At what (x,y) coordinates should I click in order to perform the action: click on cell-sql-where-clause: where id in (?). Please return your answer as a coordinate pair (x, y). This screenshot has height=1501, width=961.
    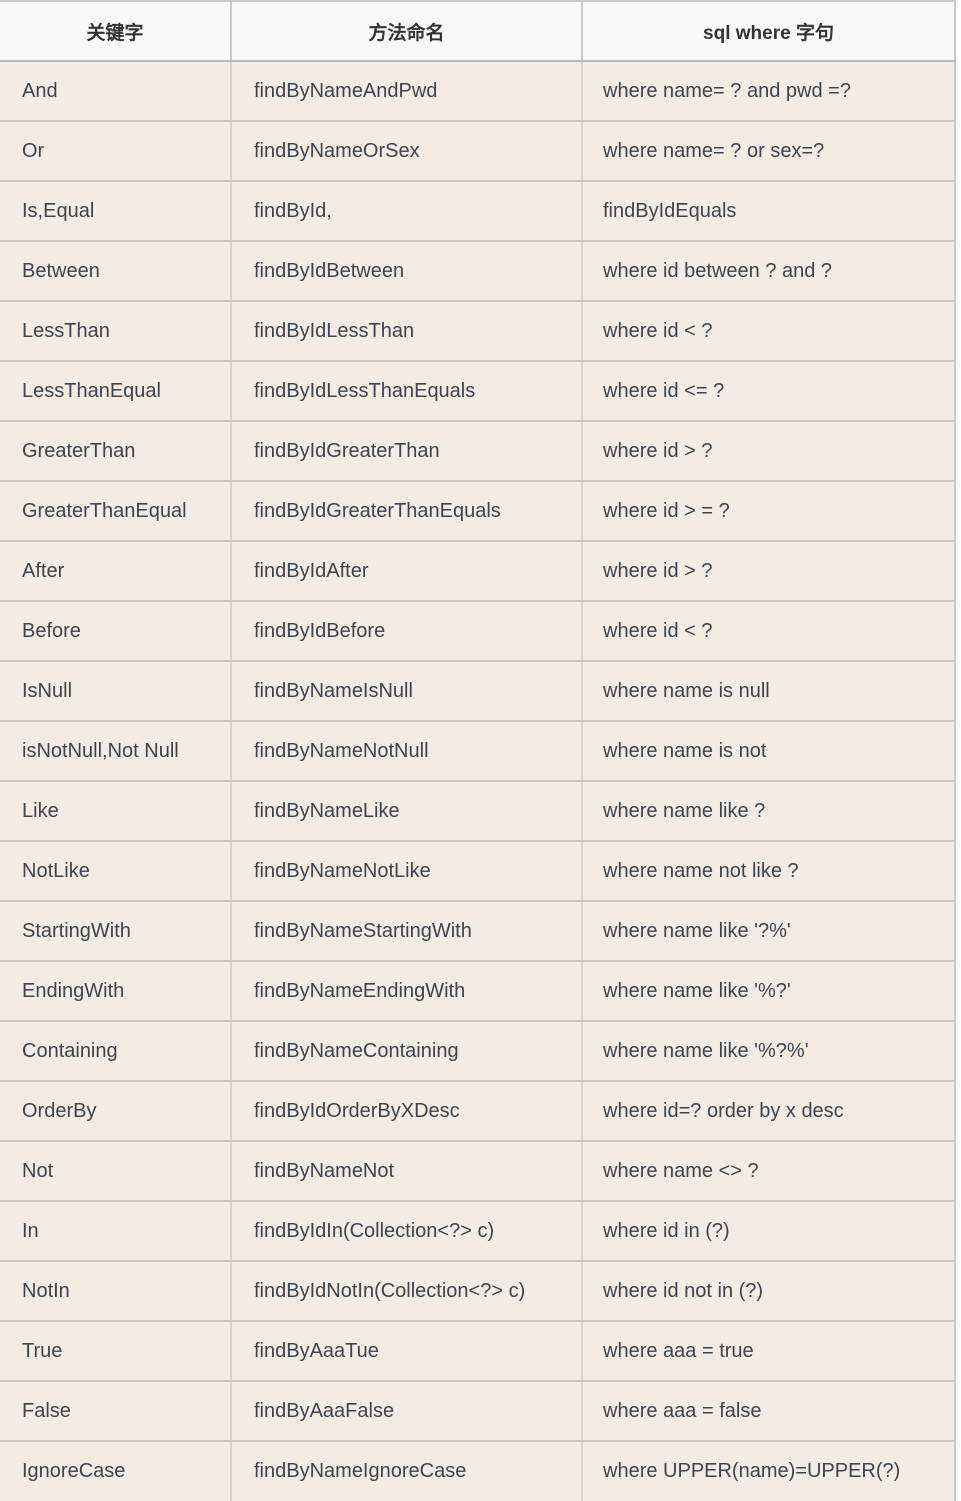
    Looking at the image, I should click on (768, 1231).